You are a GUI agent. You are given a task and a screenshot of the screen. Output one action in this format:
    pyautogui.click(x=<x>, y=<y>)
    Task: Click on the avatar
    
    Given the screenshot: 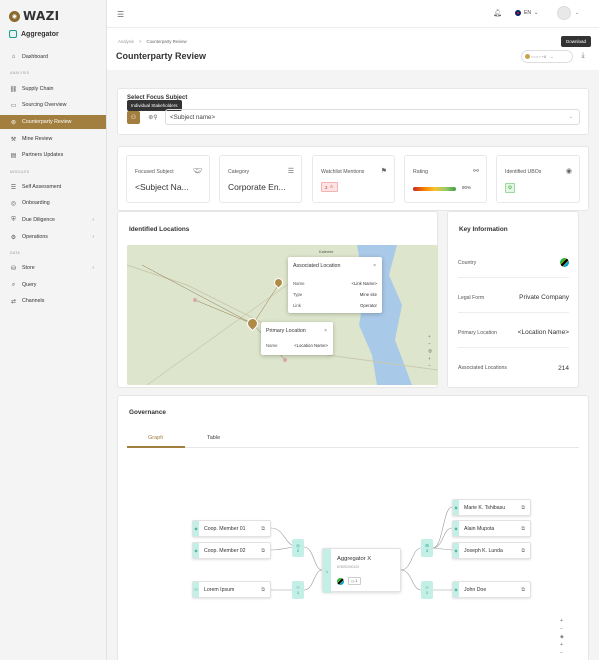 What is the action you would take?
    pyautogui.click(x=564, y=13)
    